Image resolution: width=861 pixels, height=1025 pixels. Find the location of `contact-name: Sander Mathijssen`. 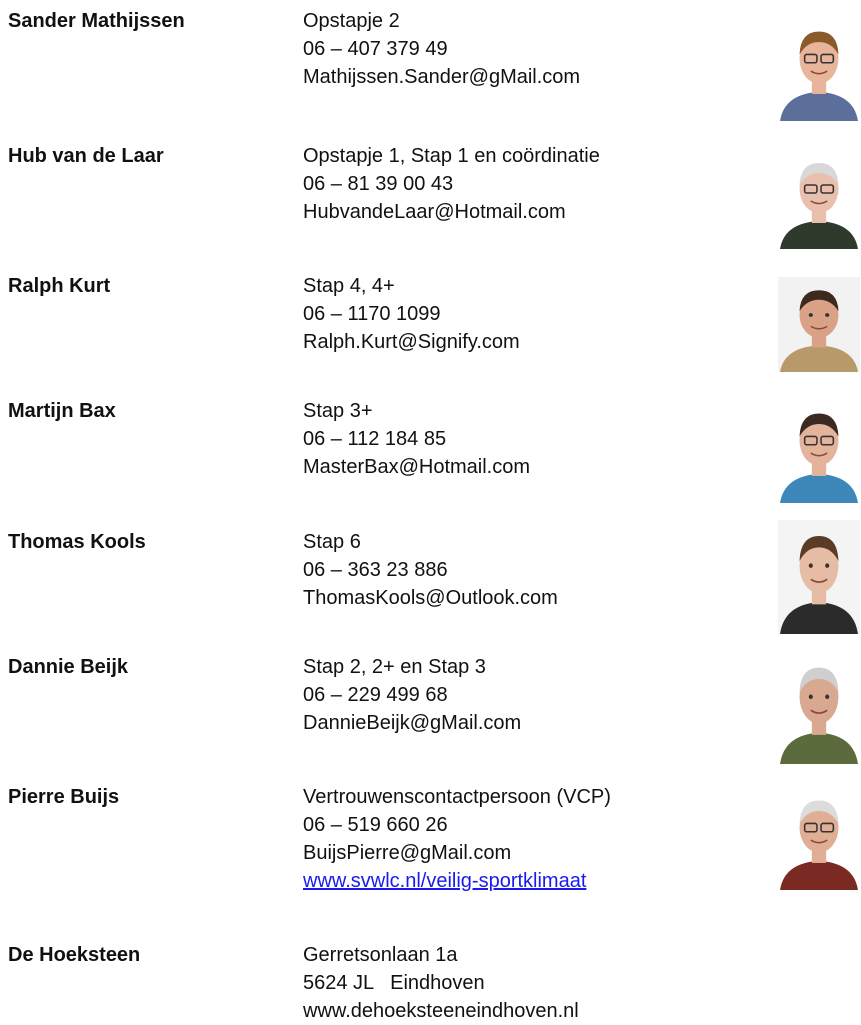

contact-name: Sander Mathijssen is located at coordinates (96, 21).